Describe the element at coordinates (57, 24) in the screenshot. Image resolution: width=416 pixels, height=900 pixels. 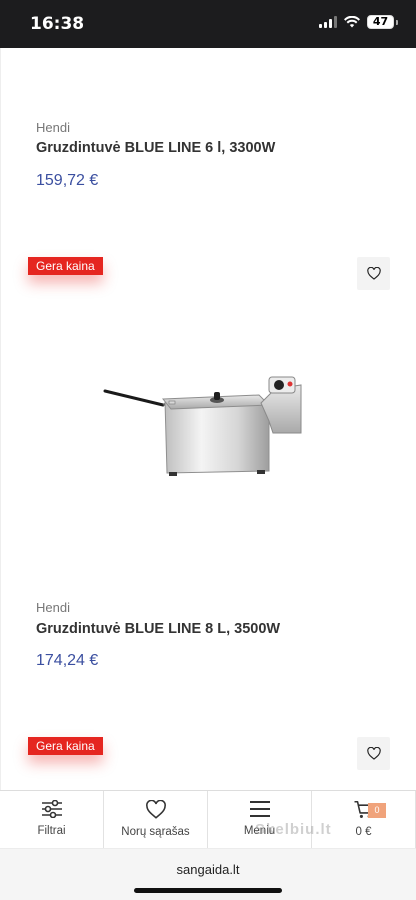
I see `status-time: 16:38` at that location.